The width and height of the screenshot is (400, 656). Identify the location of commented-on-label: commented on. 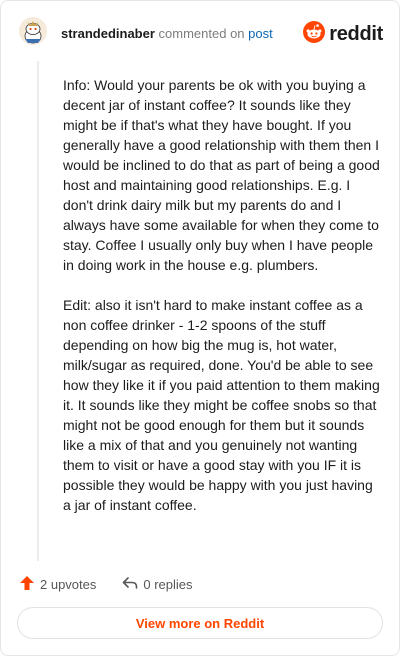
(201, 33).